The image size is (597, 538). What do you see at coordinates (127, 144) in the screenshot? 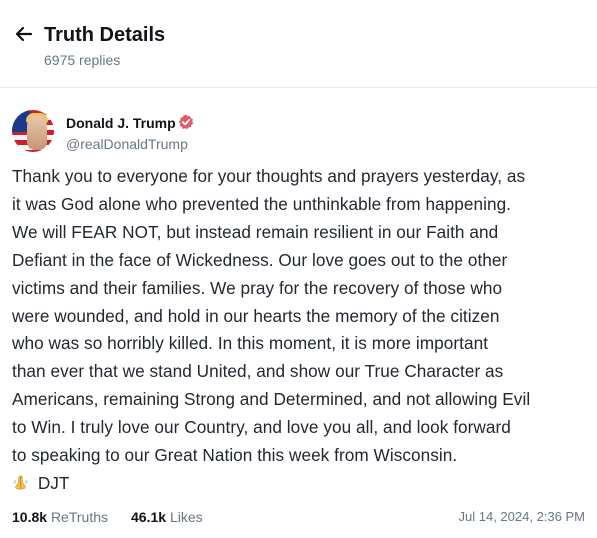
I see `author-handle: @realDonaldTrump` at bounding box center [127, 144].